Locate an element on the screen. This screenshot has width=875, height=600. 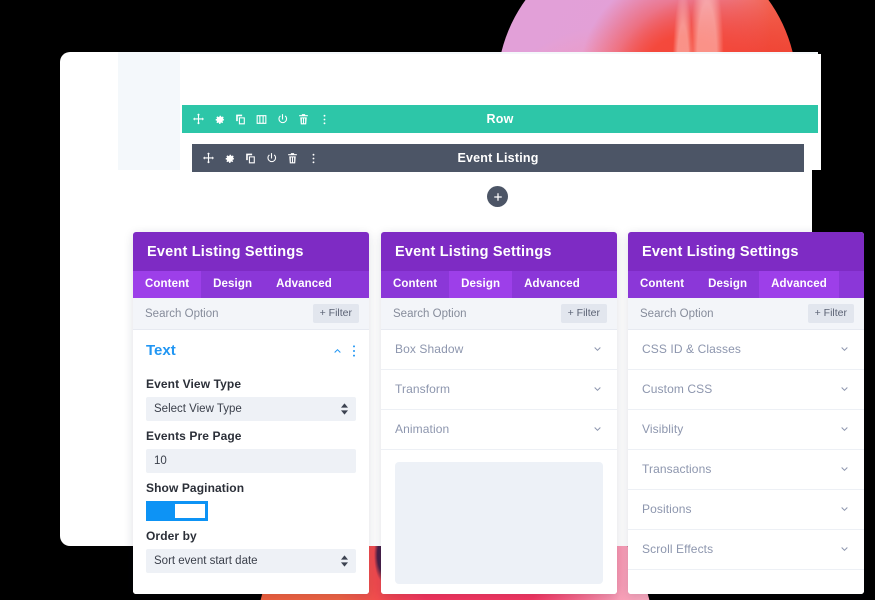
accordion-label: Visiblity is located at coordinates (663, 429).